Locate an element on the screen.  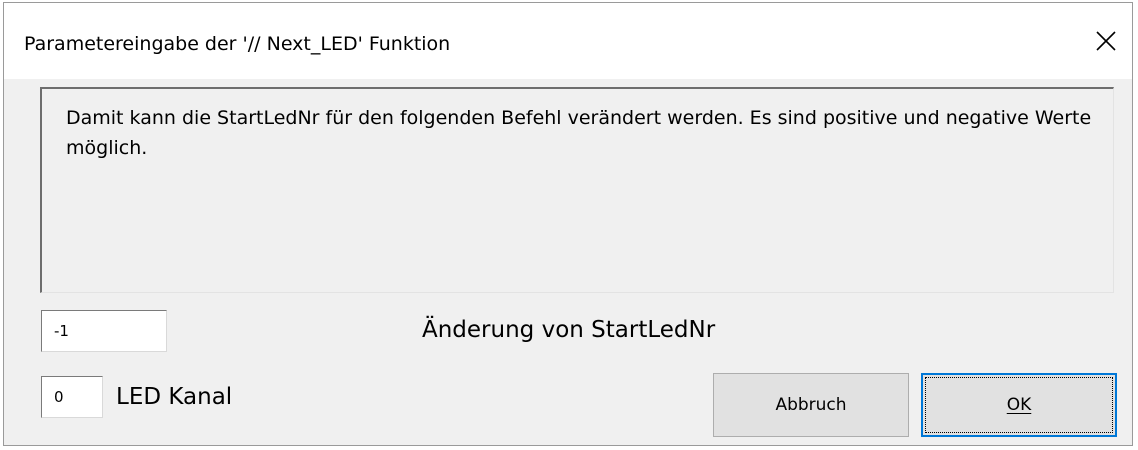
startlednr-change-input is located at coordinates (104, 331).